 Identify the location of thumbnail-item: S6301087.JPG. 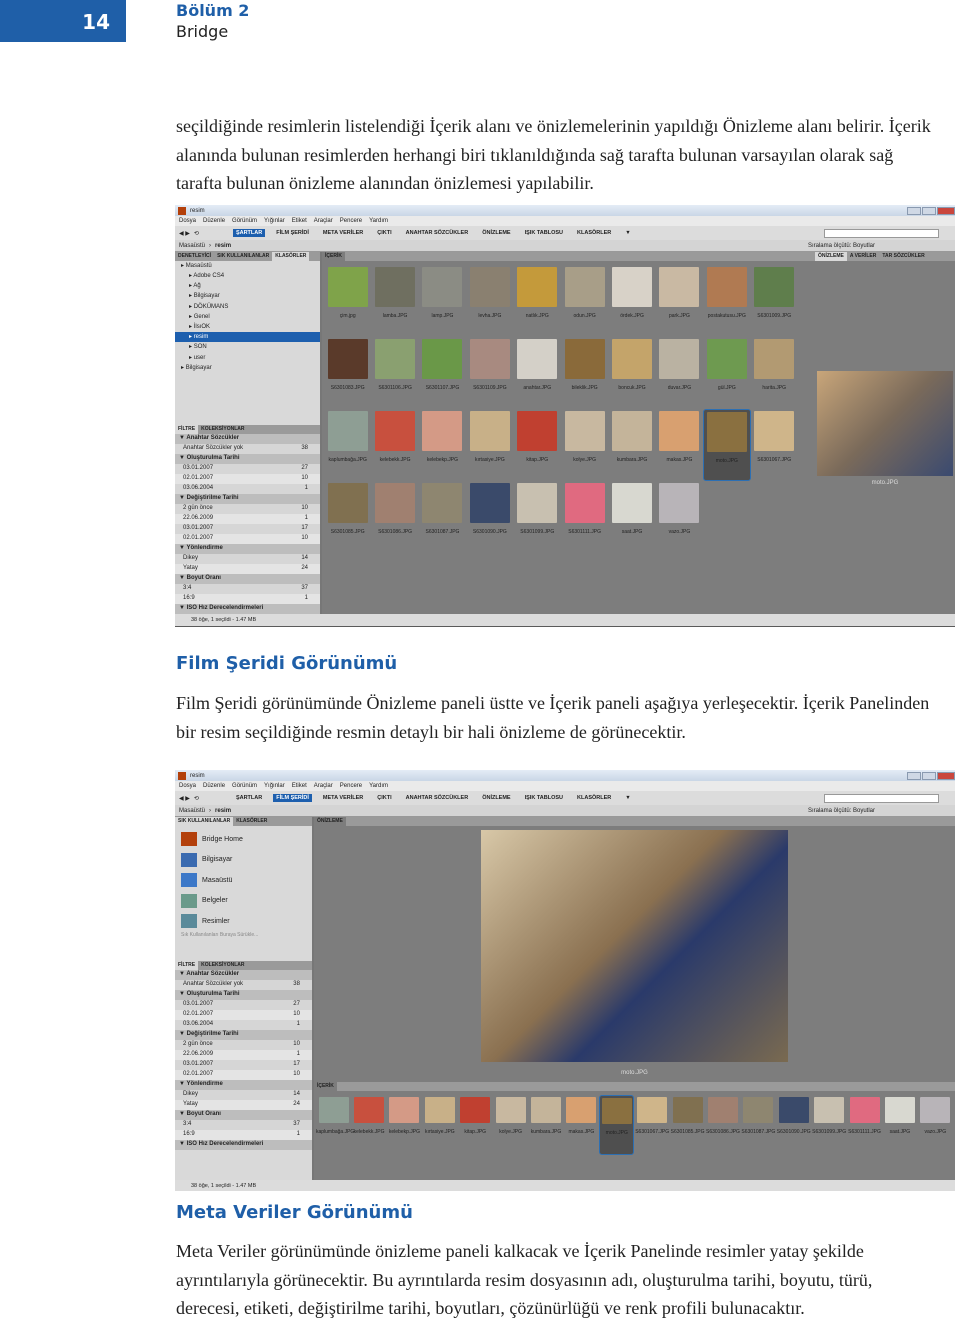
(442, 517).